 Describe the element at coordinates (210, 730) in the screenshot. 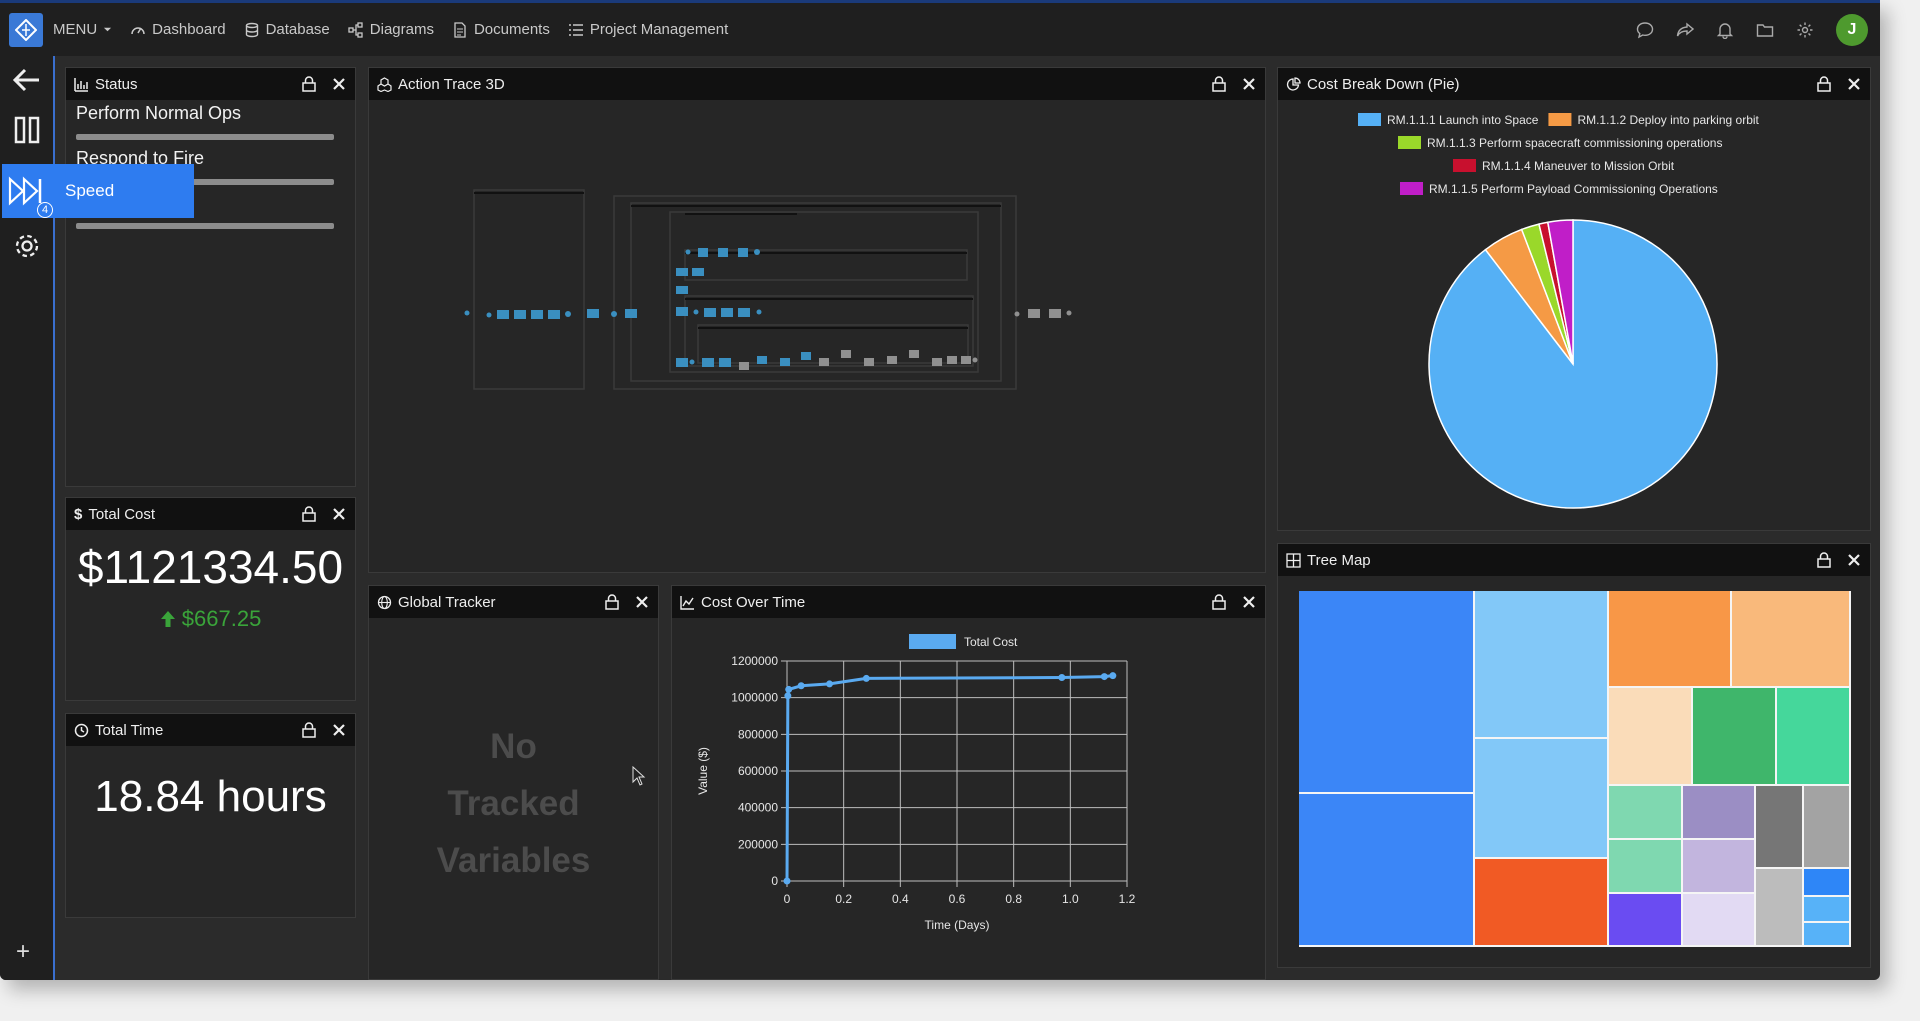

I see `total-time-panel-header: Total Time` at that location.